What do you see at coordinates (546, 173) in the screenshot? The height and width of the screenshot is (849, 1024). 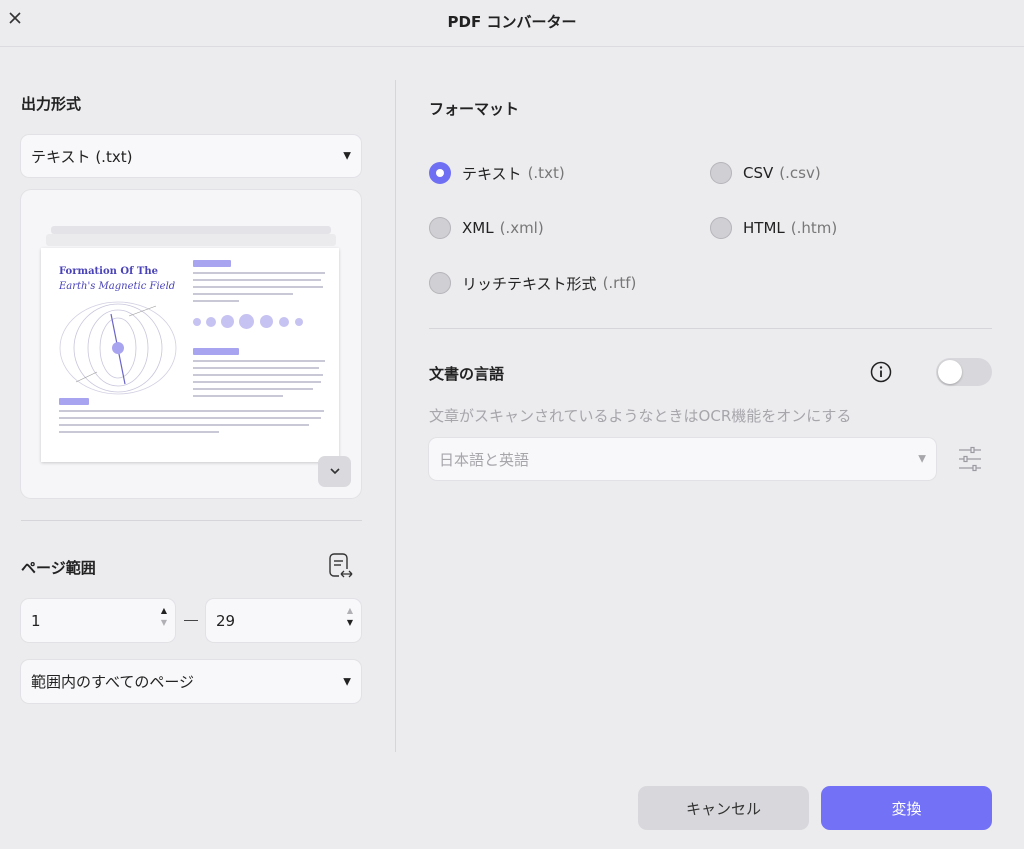 I see `radio-extension: (.txt)` at bounding box center [546, 173].